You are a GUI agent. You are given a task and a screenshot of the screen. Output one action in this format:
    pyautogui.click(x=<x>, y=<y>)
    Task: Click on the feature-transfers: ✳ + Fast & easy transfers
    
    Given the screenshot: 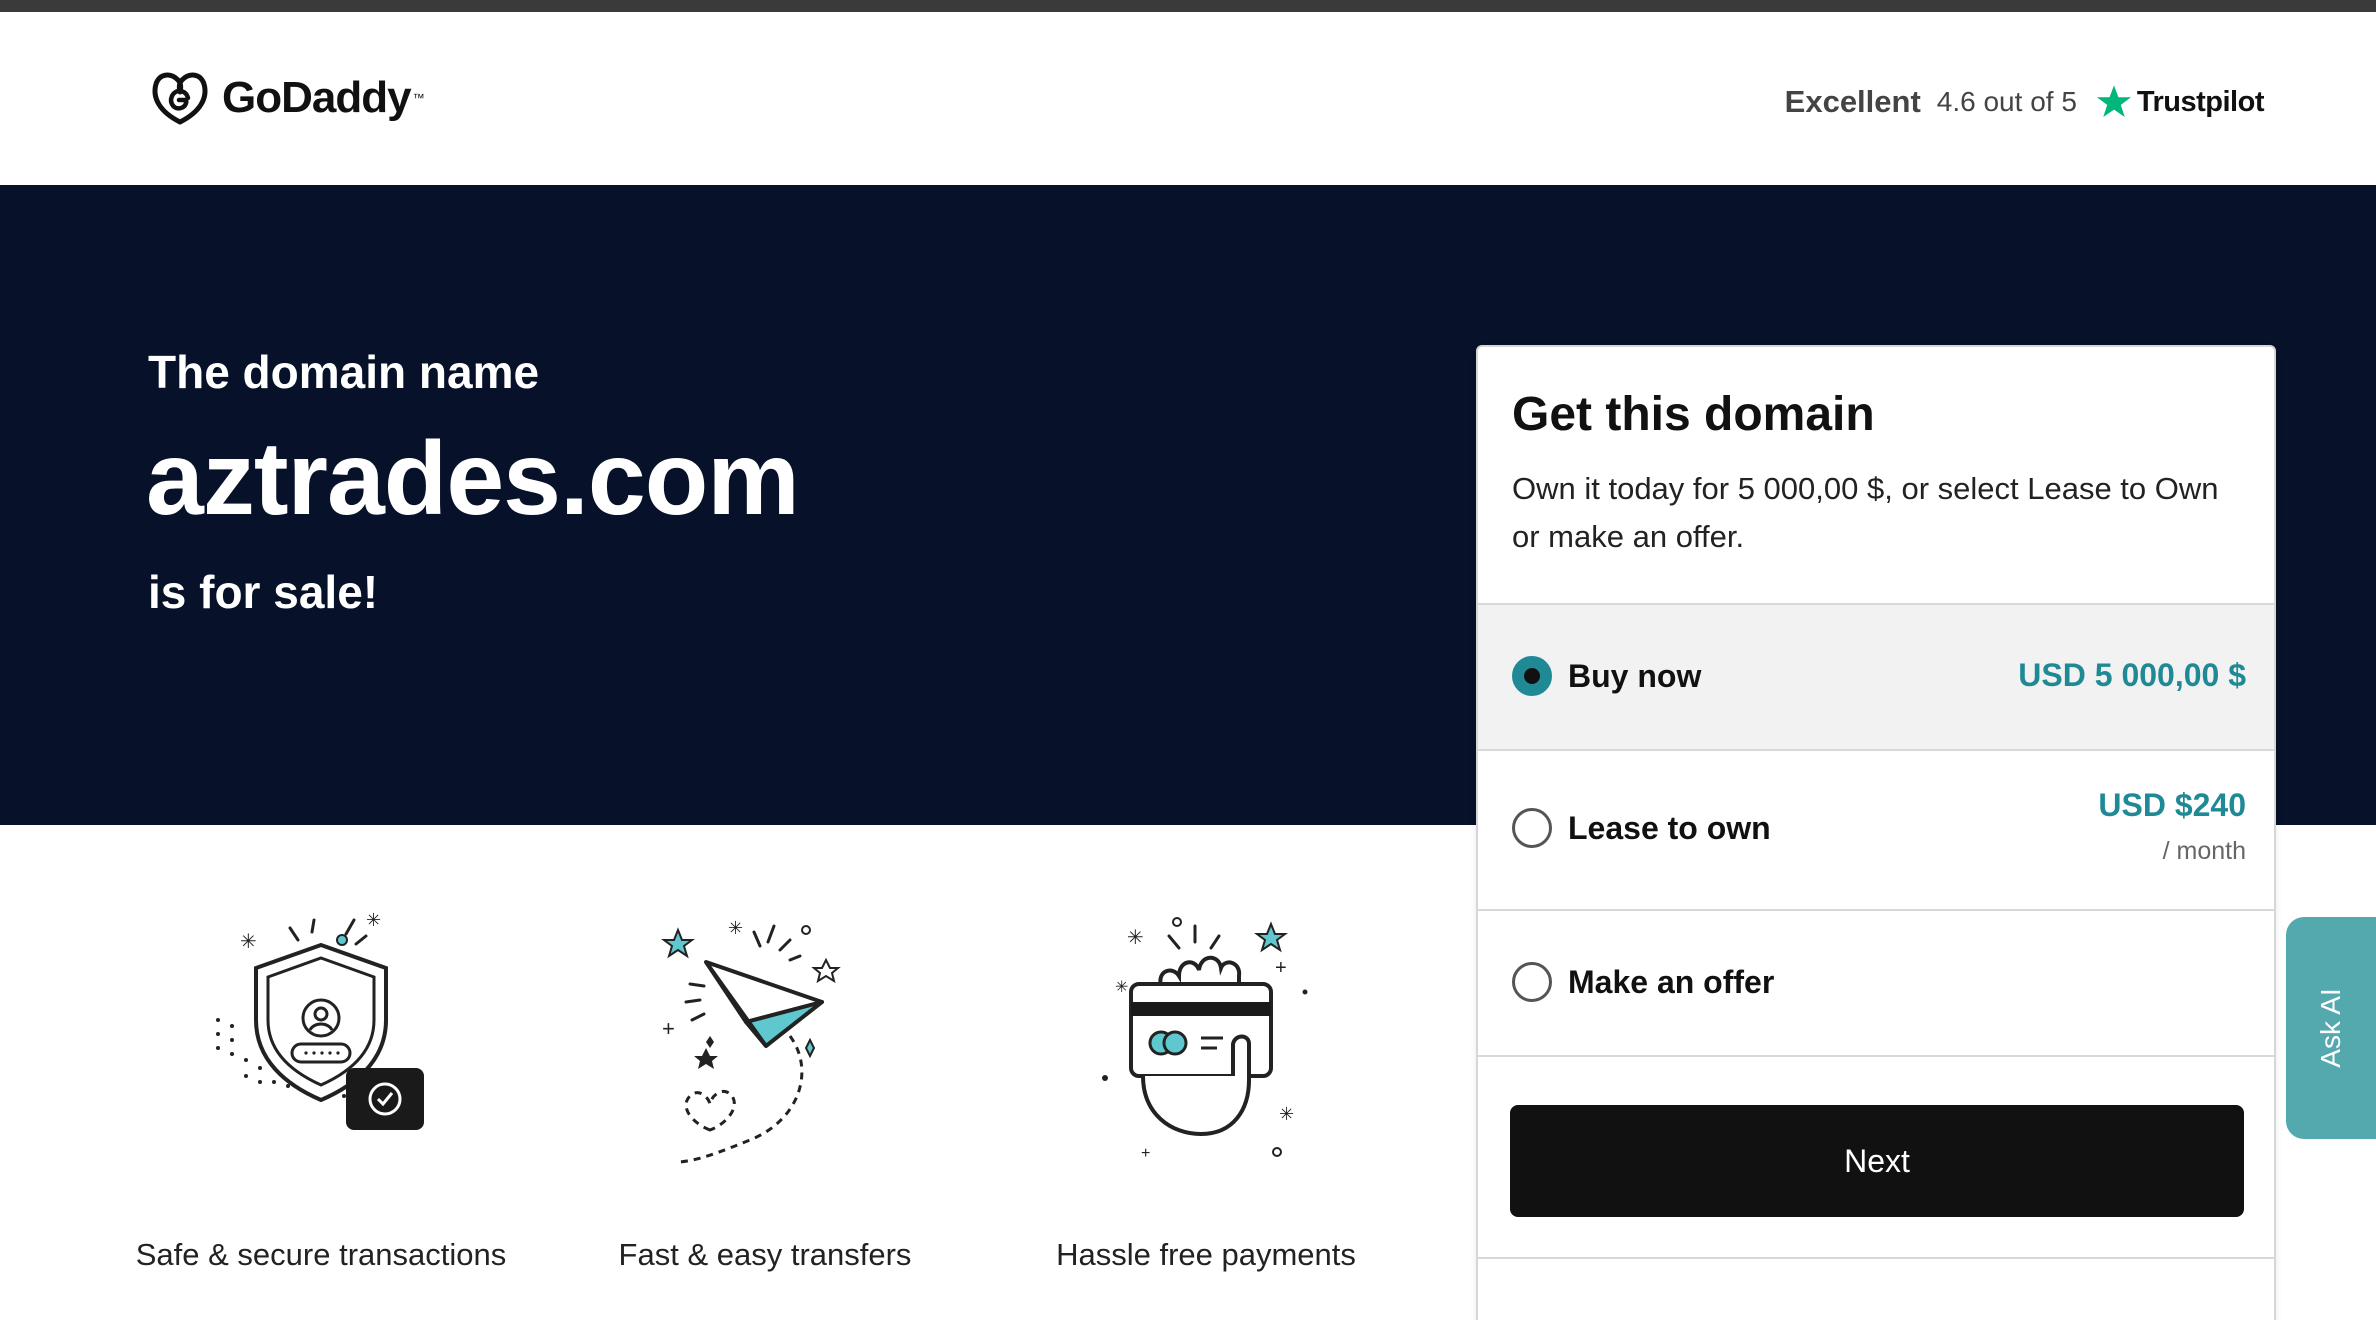 What is the action you would take?
    pyautogui.click(x=765, y=1072)
    